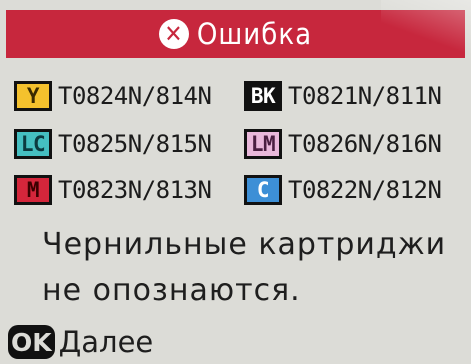 This screenshot has height=364, width=471. What do you see at coordinates (263, 144) in the screenshot?
I see `cartridge-badge-light-magenta: LM` at bounding box center [263, 144].